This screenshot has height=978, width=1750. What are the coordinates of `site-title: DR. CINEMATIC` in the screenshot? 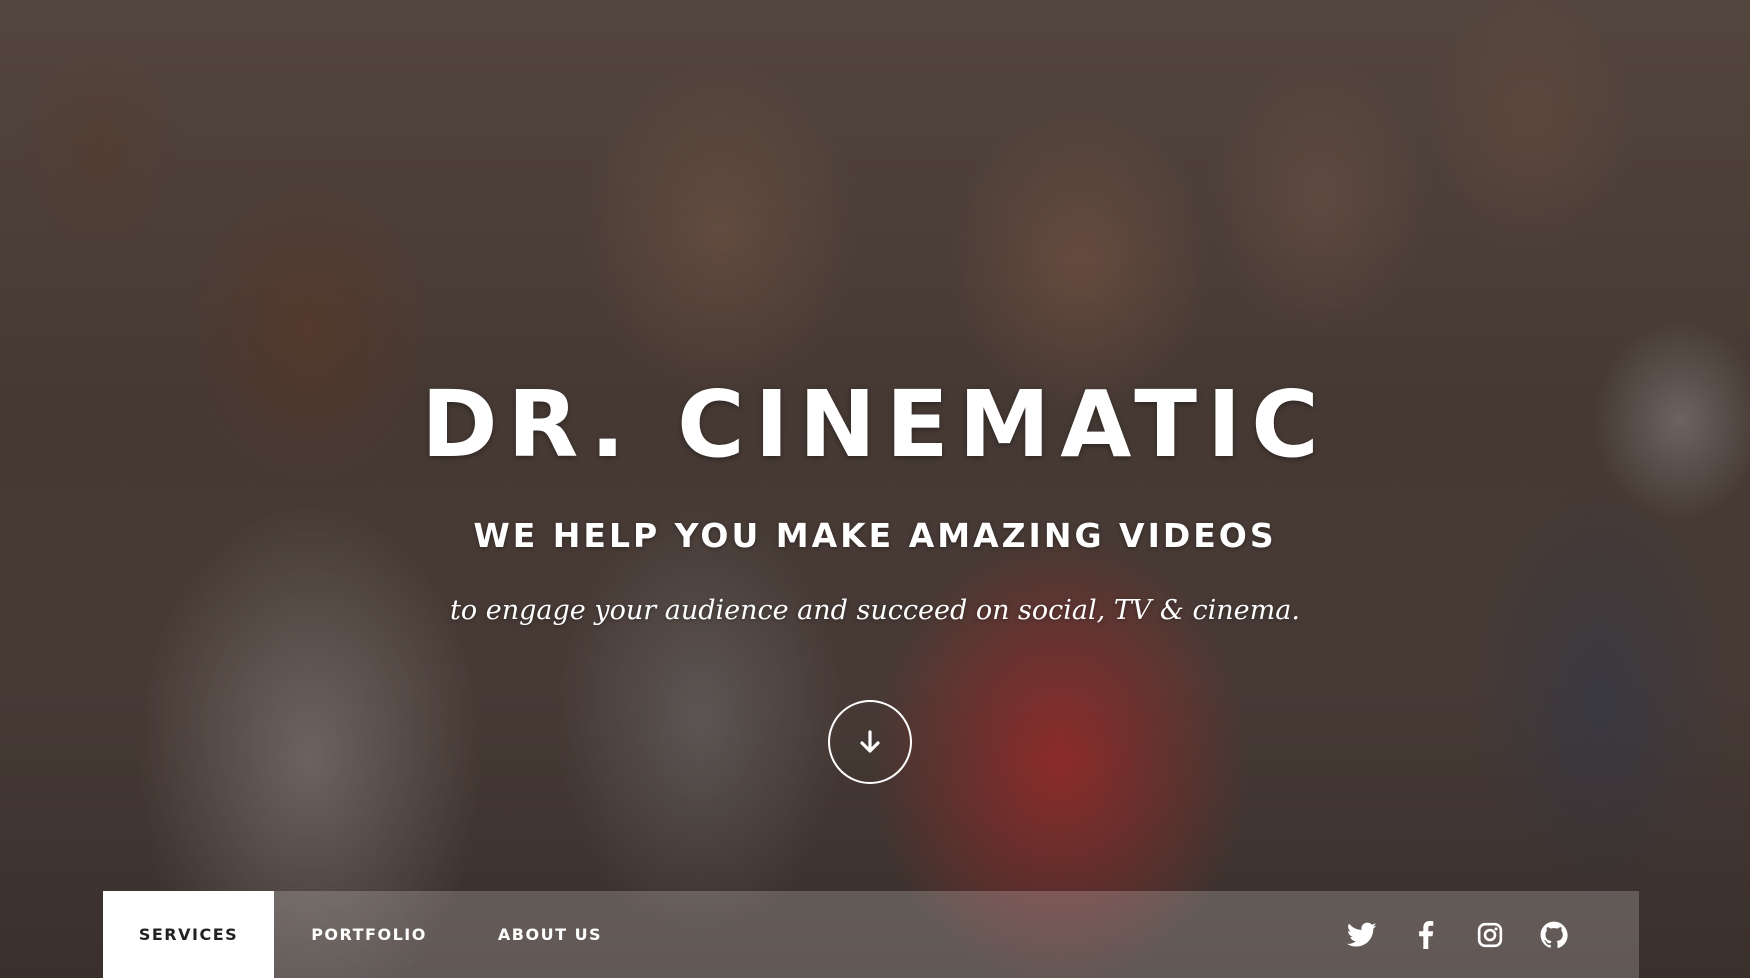 It's located at (875, 424).